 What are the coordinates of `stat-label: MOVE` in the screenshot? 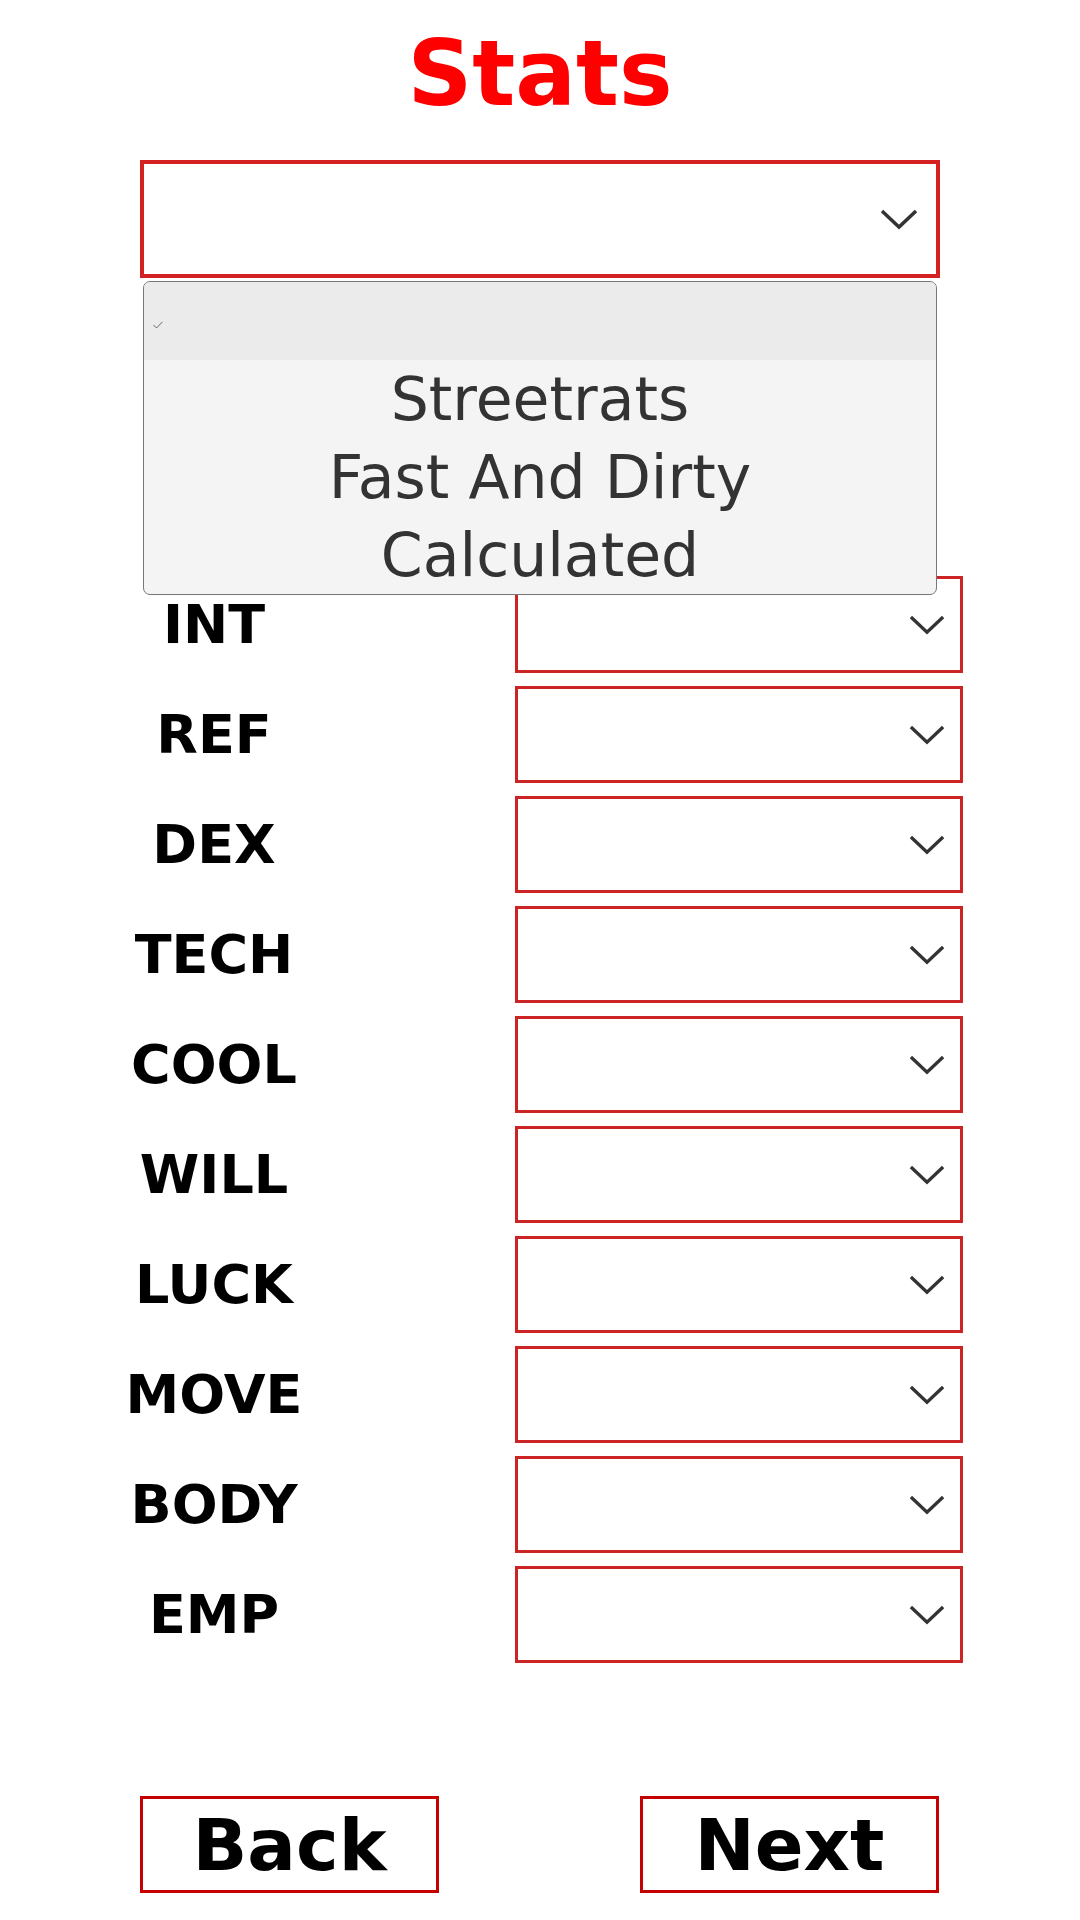 It's located at (214, 1394).